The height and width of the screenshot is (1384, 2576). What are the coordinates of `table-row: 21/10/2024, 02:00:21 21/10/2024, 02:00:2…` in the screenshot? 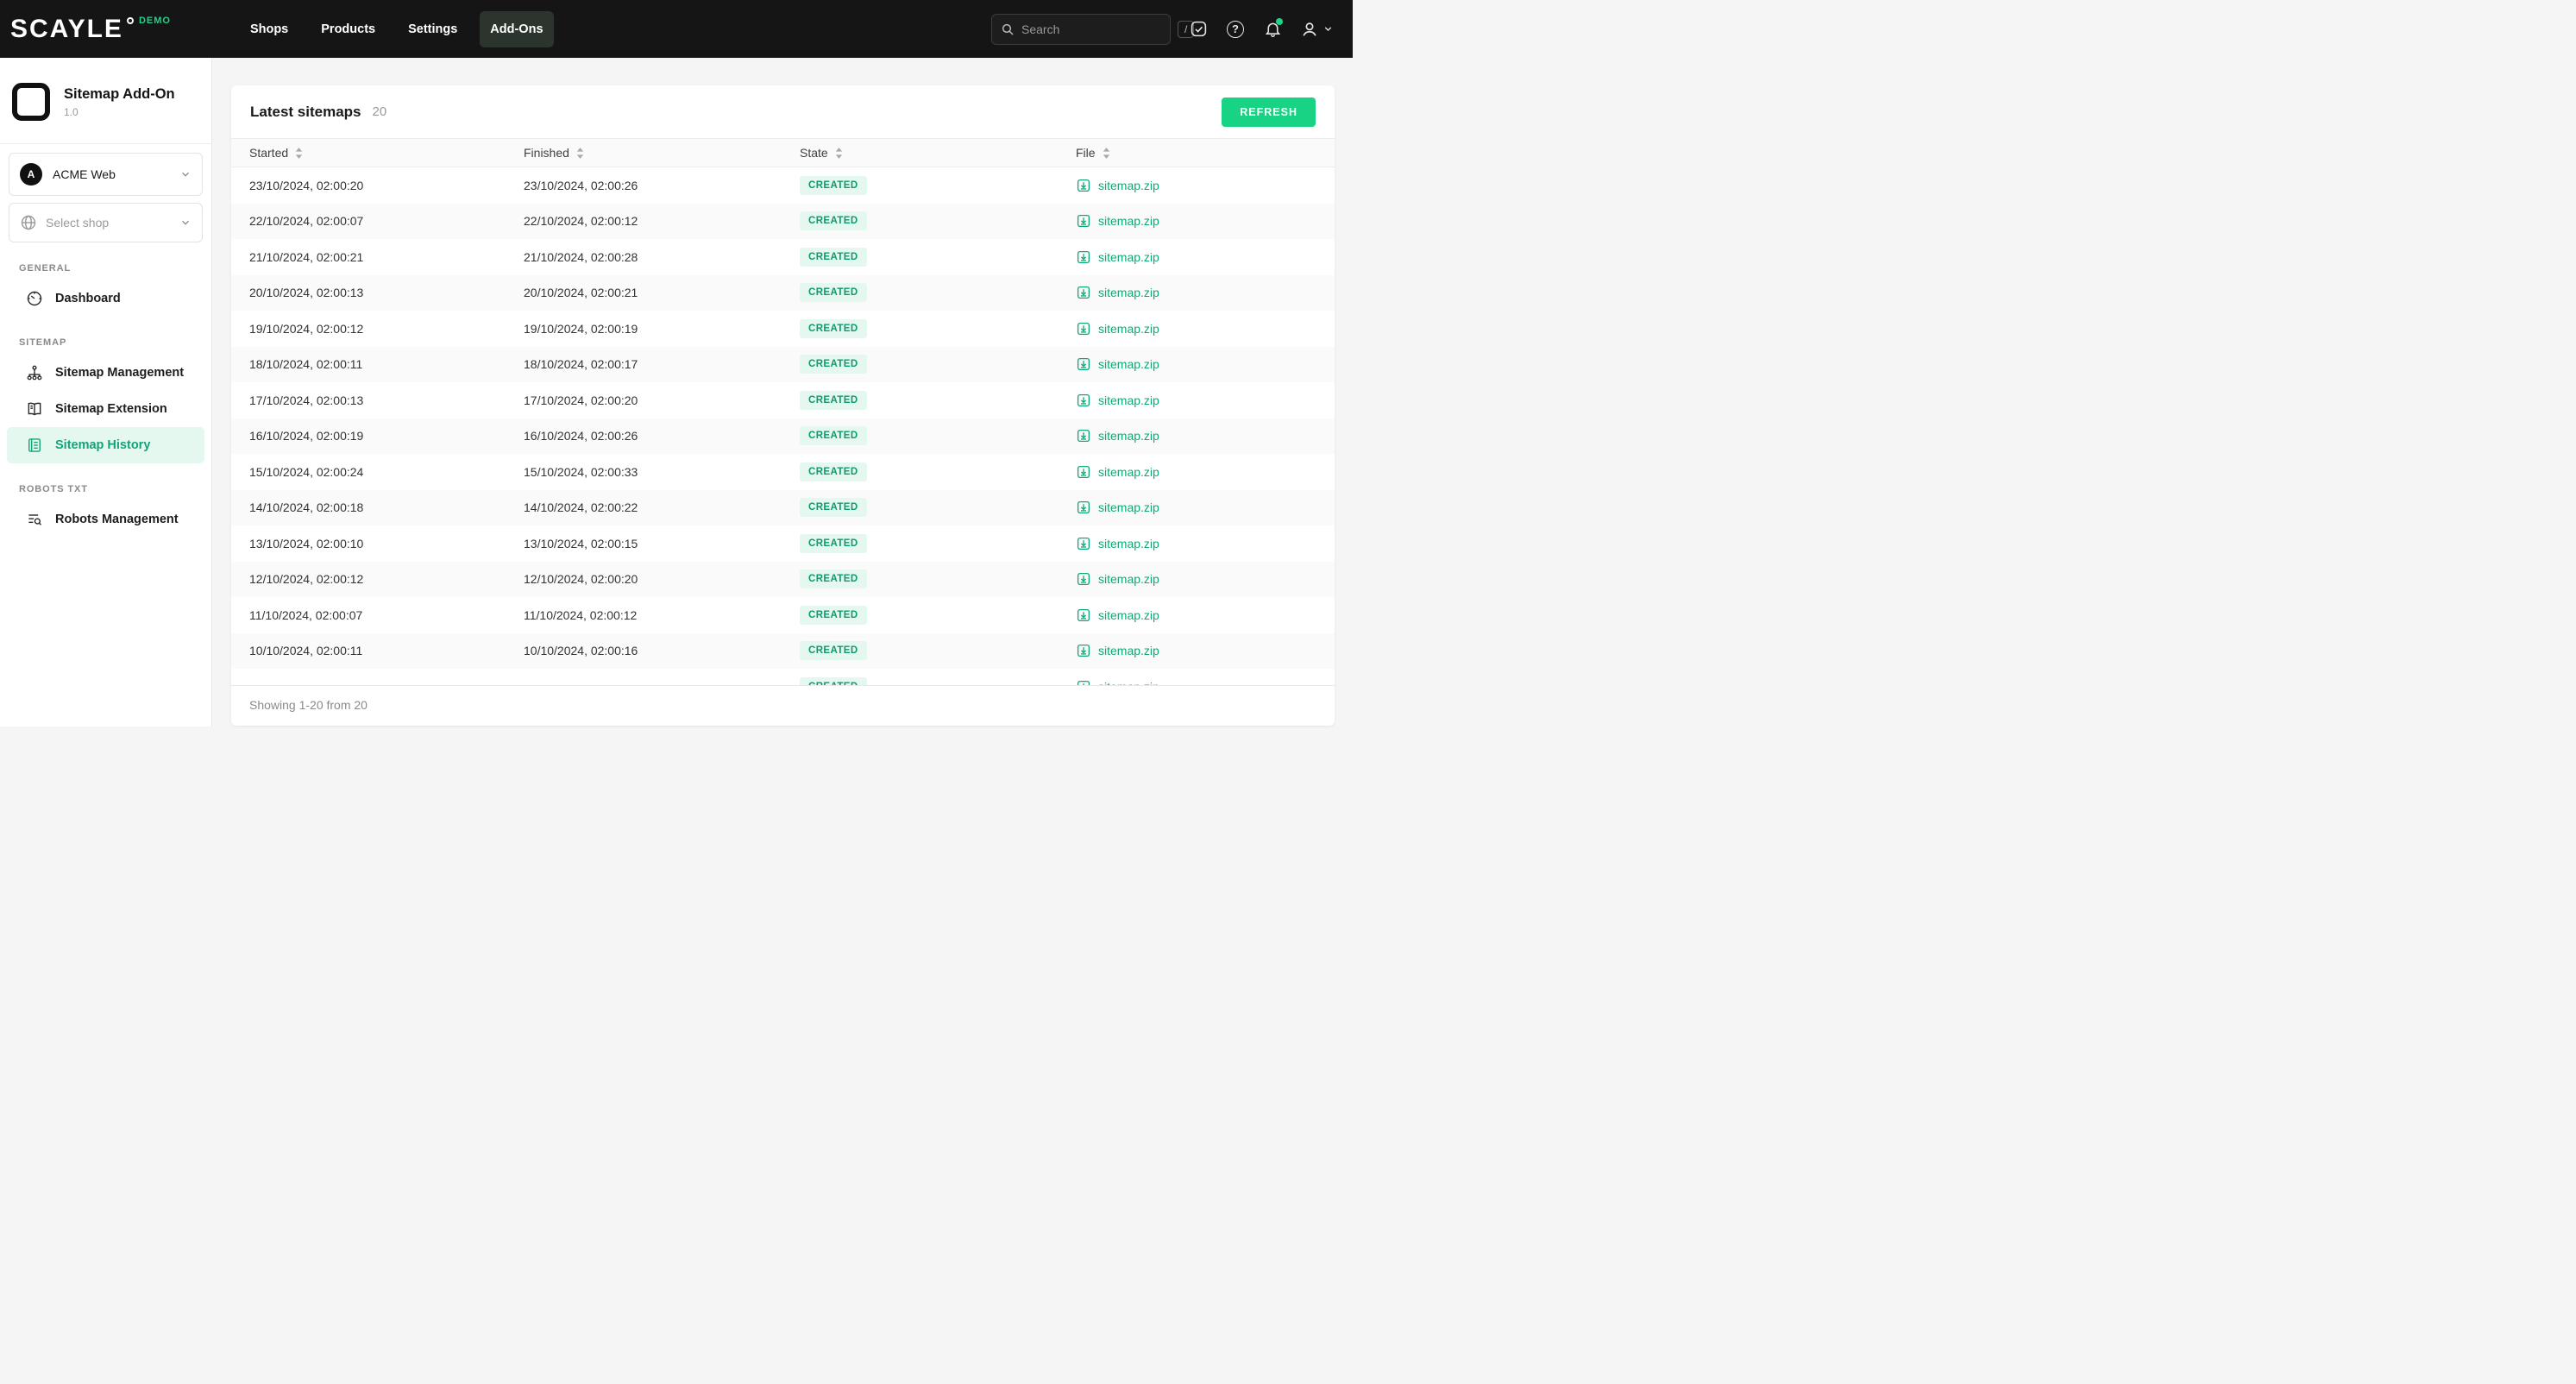 It's located at (783, 257).